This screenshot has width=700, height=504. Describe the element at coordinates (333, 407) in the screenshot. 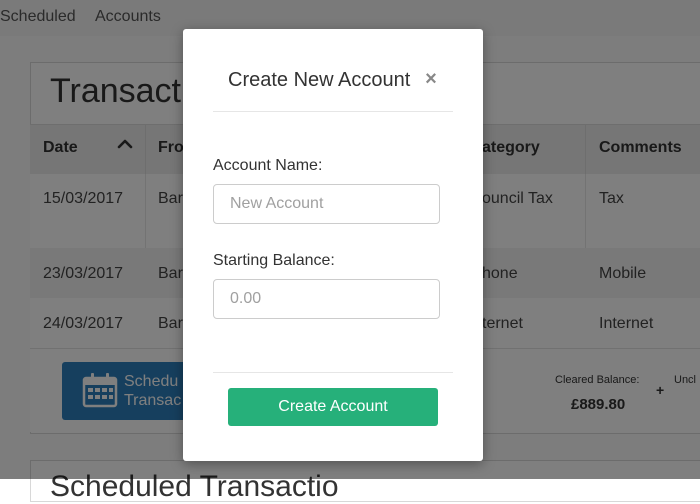

I see `create-account-button: Create Account` at that location.